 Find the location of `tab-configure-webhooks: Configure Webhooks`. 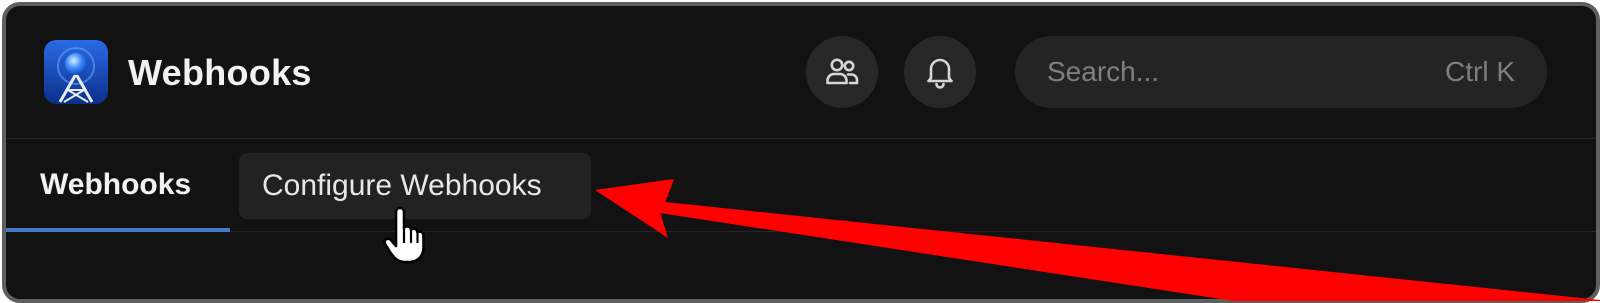

tab-configure-webhooks: Configure Webhooks is located at coordinates (415, 186).